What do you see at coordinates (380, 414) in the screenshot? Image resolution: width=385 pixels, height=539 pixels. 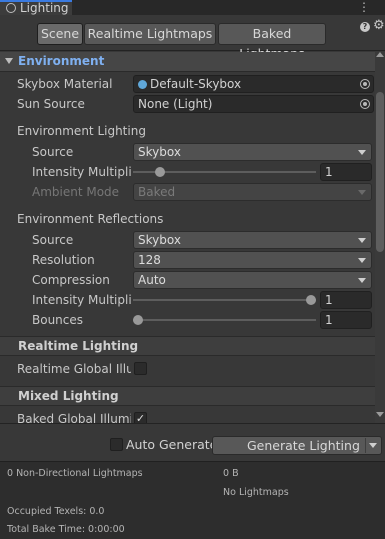 I see `scroll-down-arrow-icon` at bounding box center [380, 414].